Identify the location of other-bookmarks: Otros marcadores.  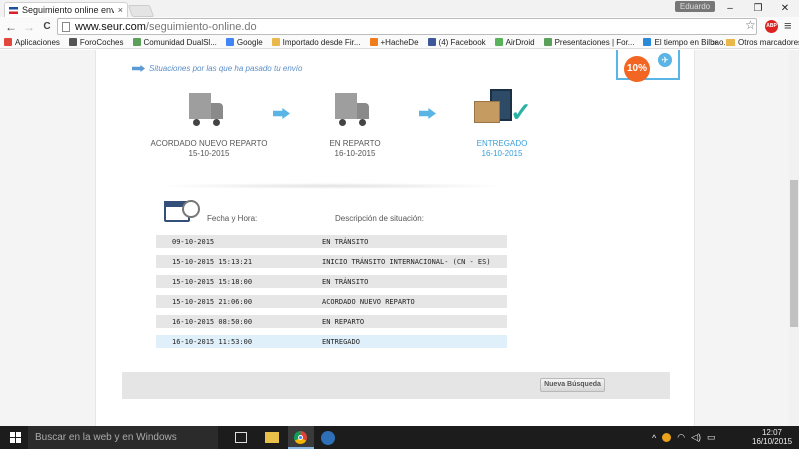
(762, 42).